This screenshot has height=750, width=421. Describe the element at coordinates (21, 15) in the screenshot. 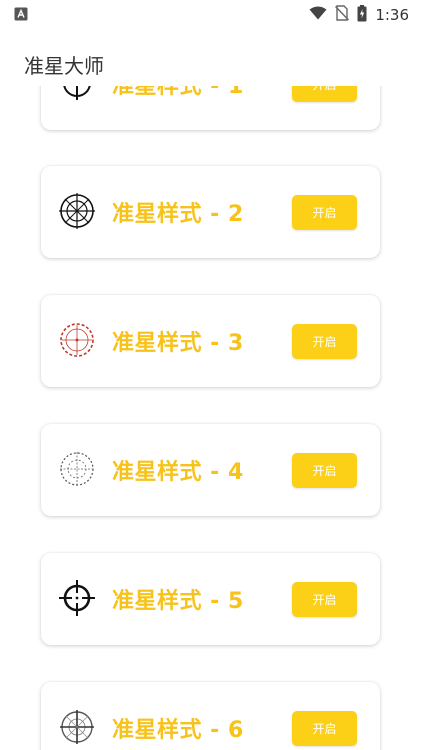

I see `notification-icon` at that location.